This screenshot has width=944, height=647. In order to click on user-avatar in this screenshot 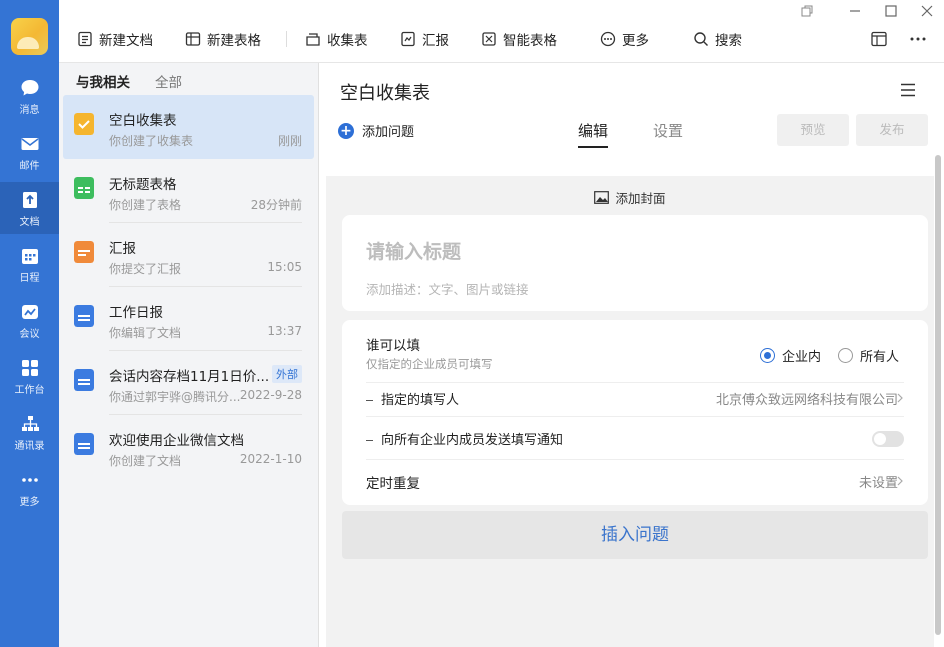, I will do `click(29, 36)`.